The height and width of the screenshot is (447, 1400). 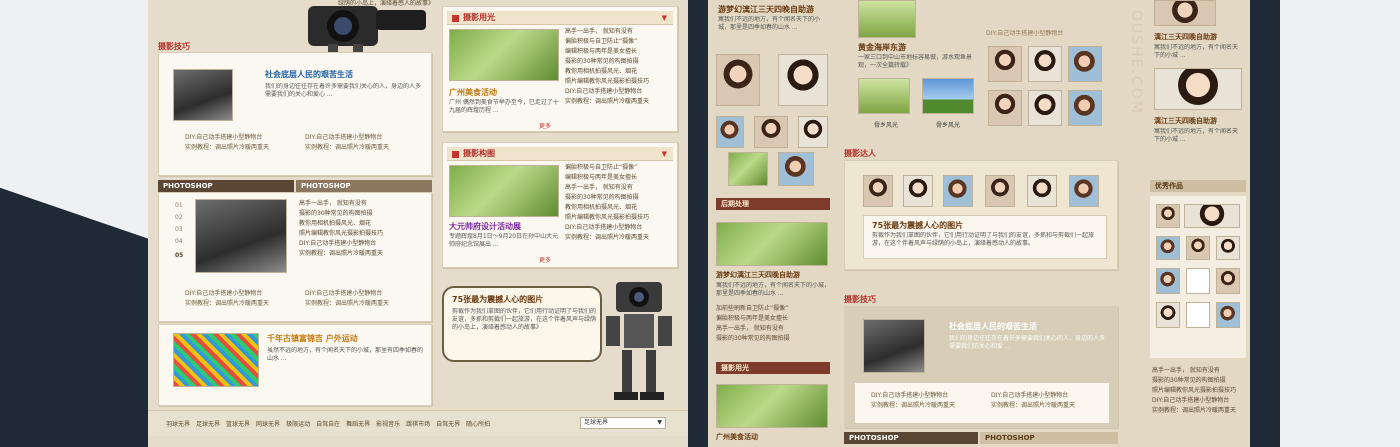 I want to click on sidebar-heading-works: 优秀作品, so click(x=1198, y=186).